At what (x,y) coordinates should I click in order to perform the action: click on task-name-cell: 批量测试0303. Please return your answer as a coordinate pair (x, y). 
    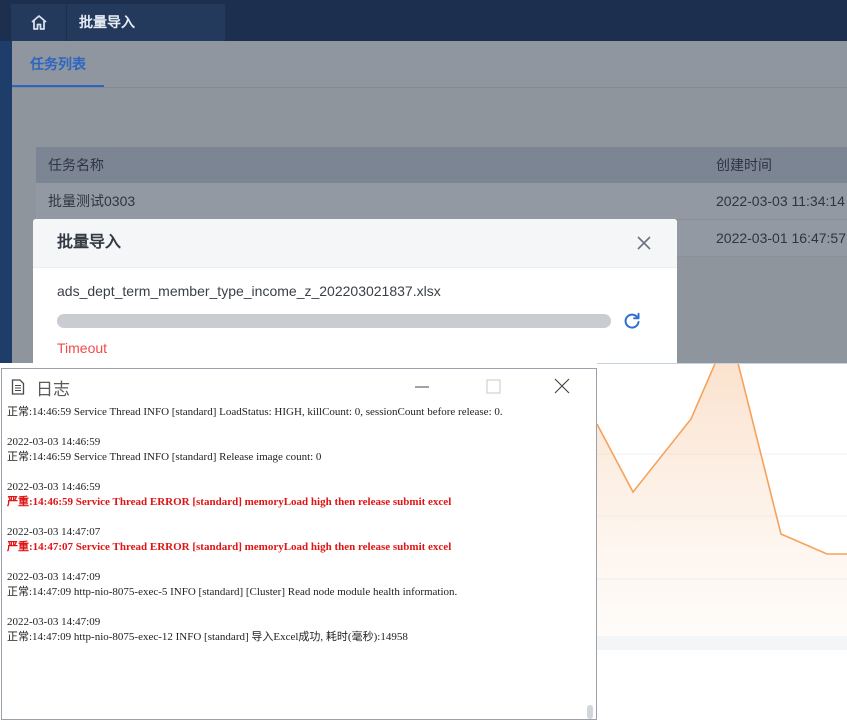
    Looking at the image, I should click on (92, 201).